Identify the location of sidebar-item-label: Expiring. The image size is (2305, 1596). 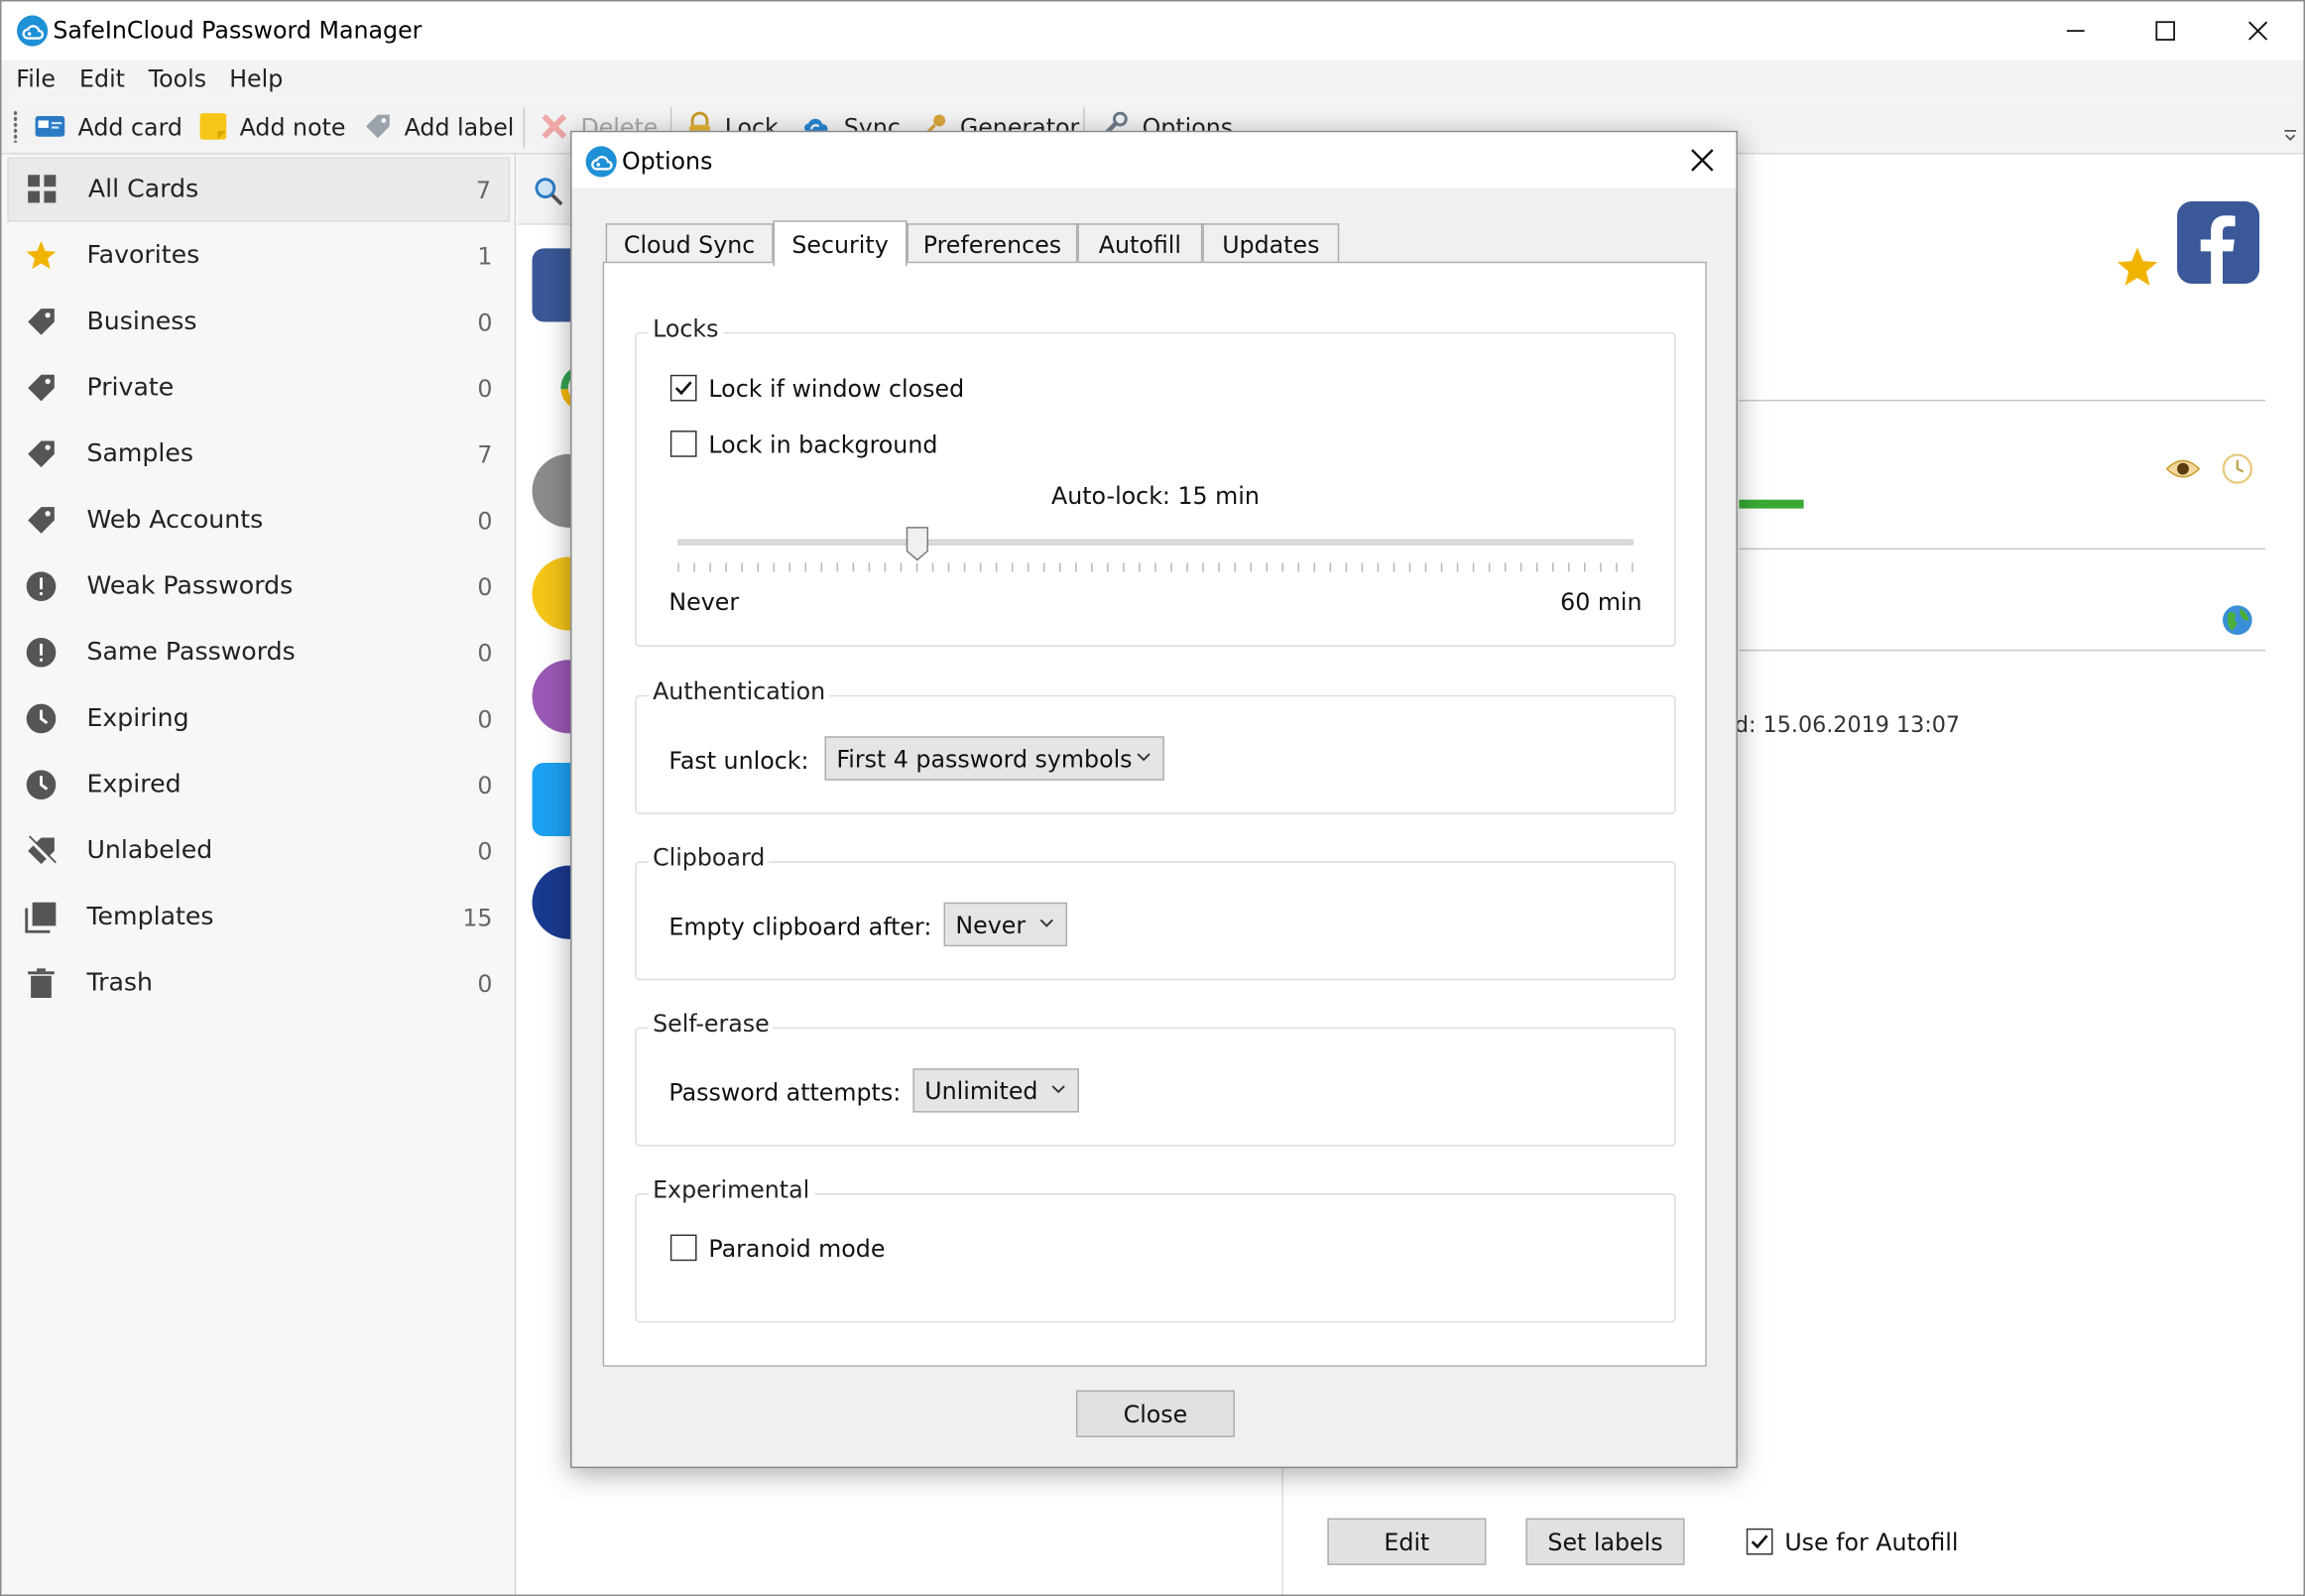
(137, 718).